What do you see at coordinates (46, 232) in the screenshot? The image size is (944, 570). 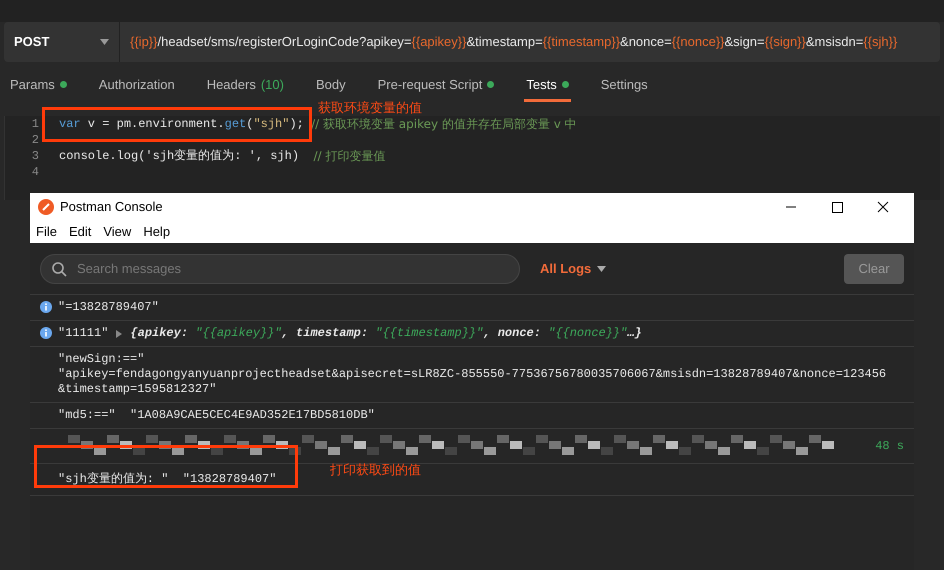 I see `menu-item: File` at bounding box center [46, 232].